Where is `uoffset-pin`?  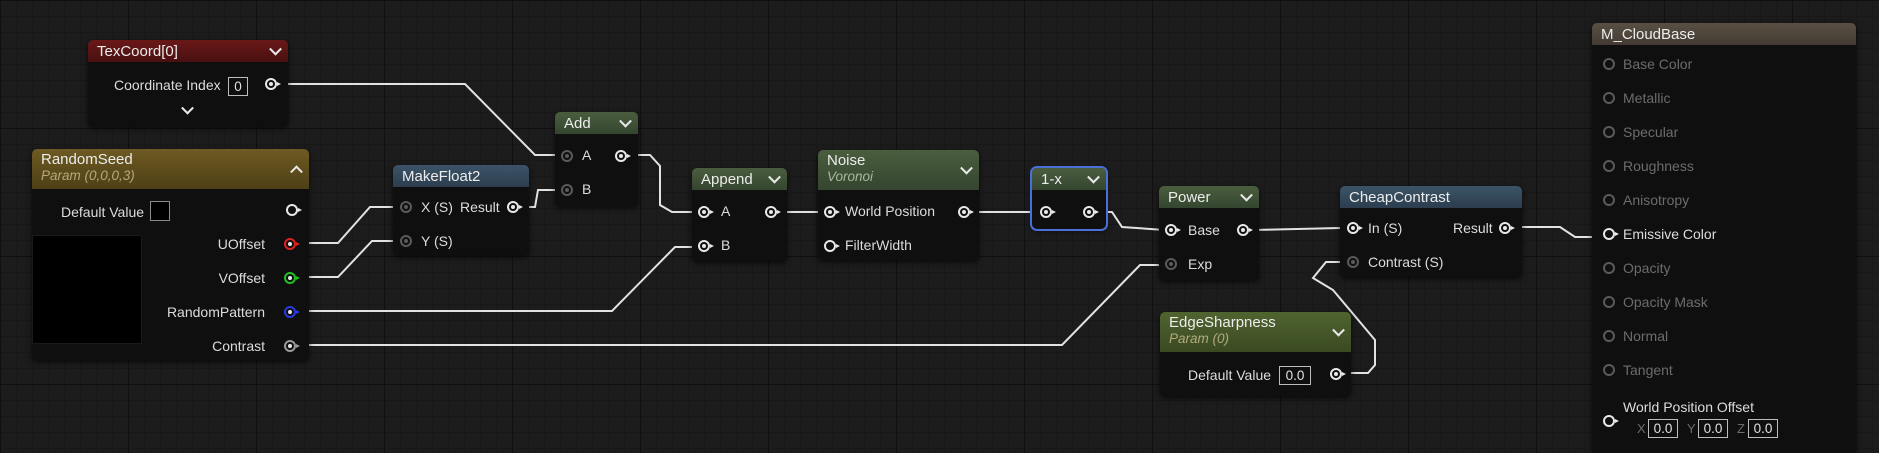 uoffset-pin is located at coordinates (292, 244).